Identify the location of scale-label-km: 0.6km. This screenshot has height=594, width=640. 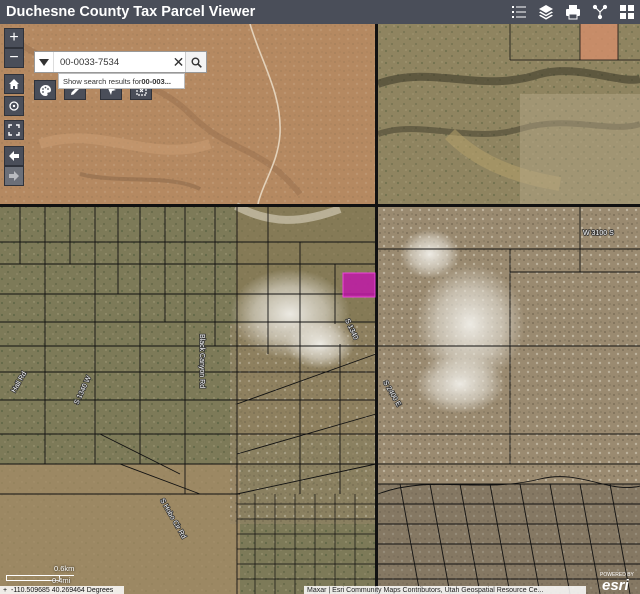
(64, 568).